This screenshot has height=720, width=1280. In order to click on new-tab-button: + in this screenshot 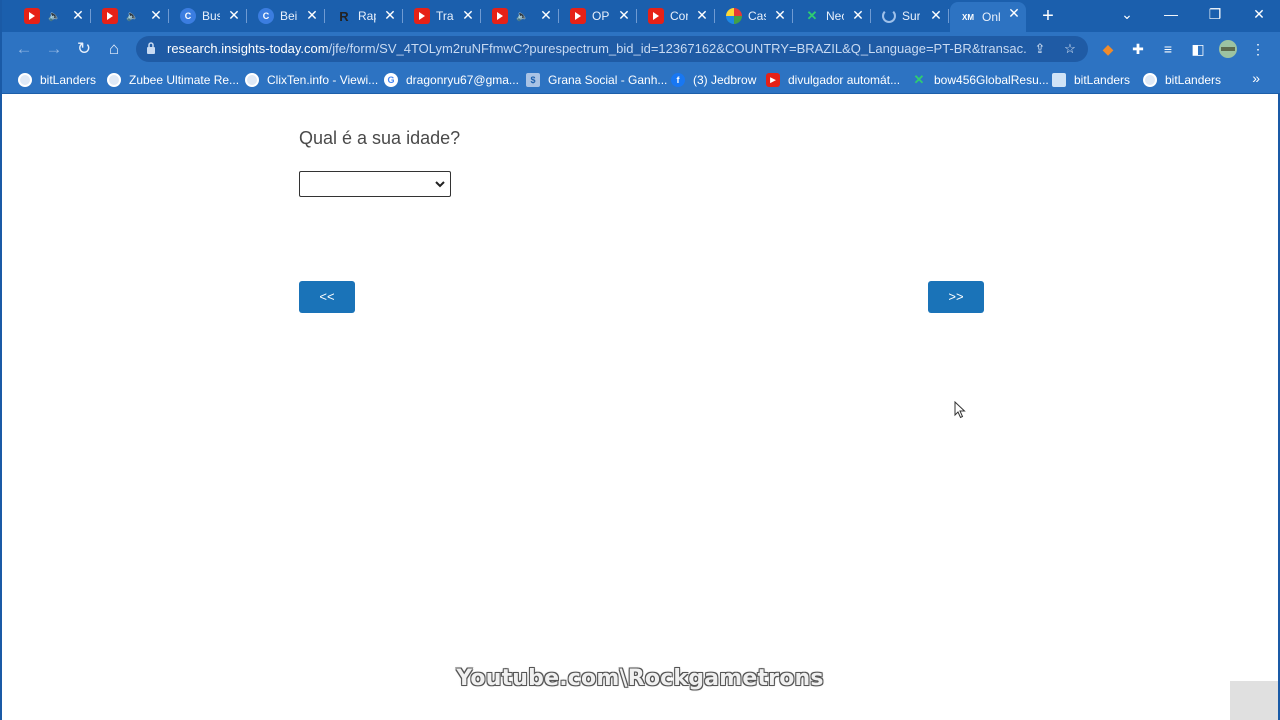, I will do `click(1048, 16)`.